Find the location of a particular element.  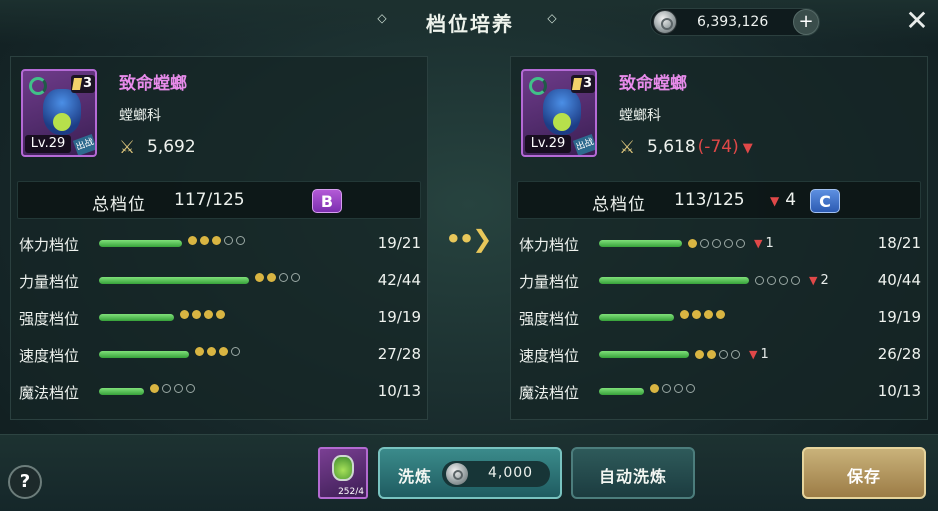

total-grade-row: 总档位 113/125 ▼ 4 C is located at coordinates (719, 200).